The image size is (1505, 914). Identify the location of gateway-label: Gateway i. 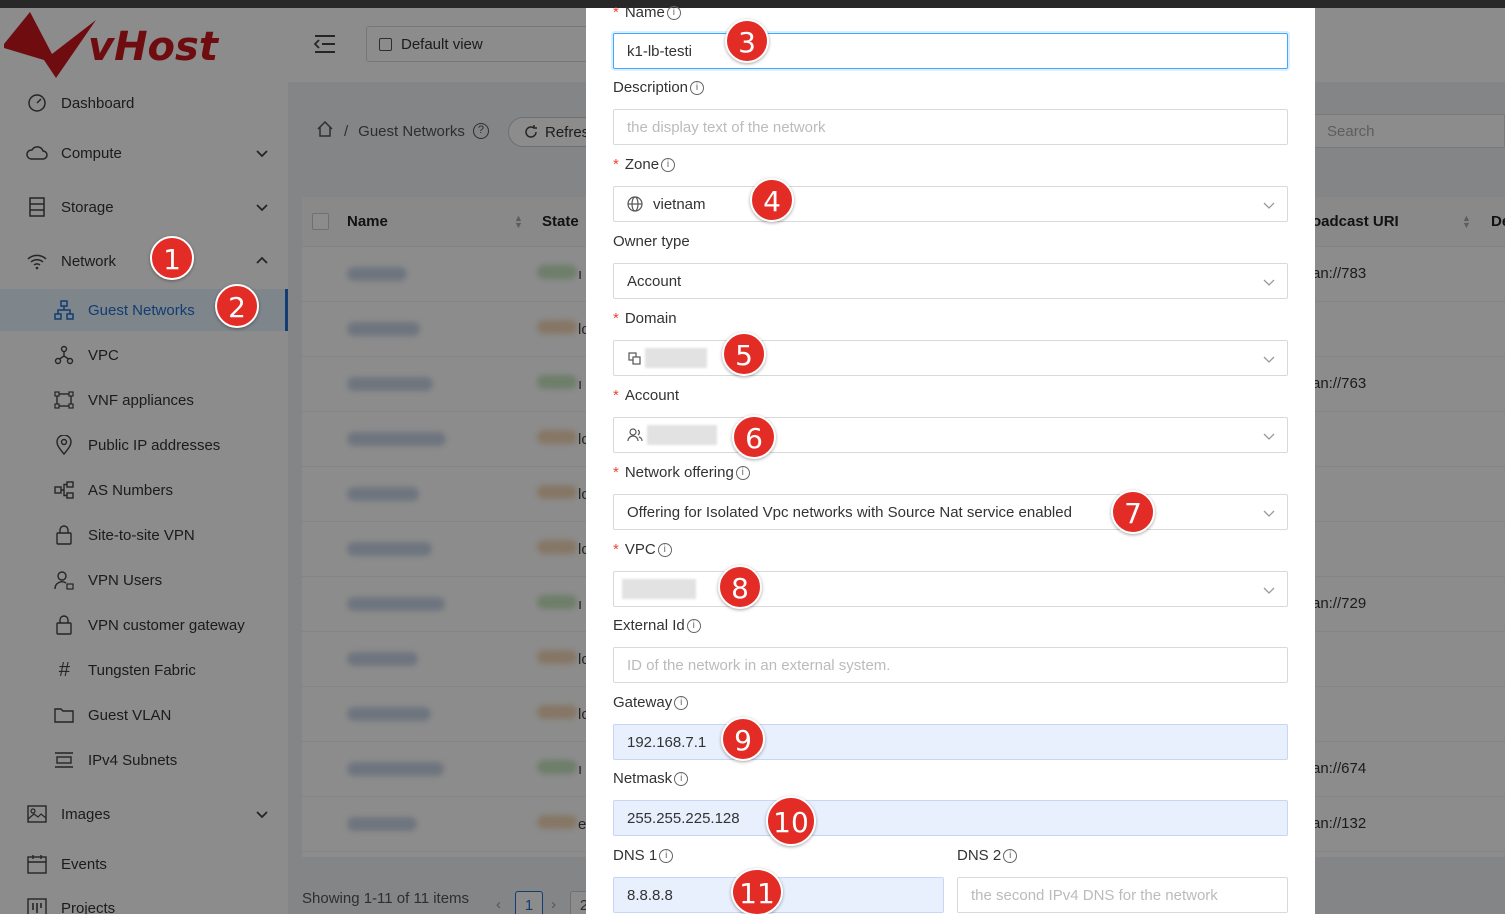
(651, 702).